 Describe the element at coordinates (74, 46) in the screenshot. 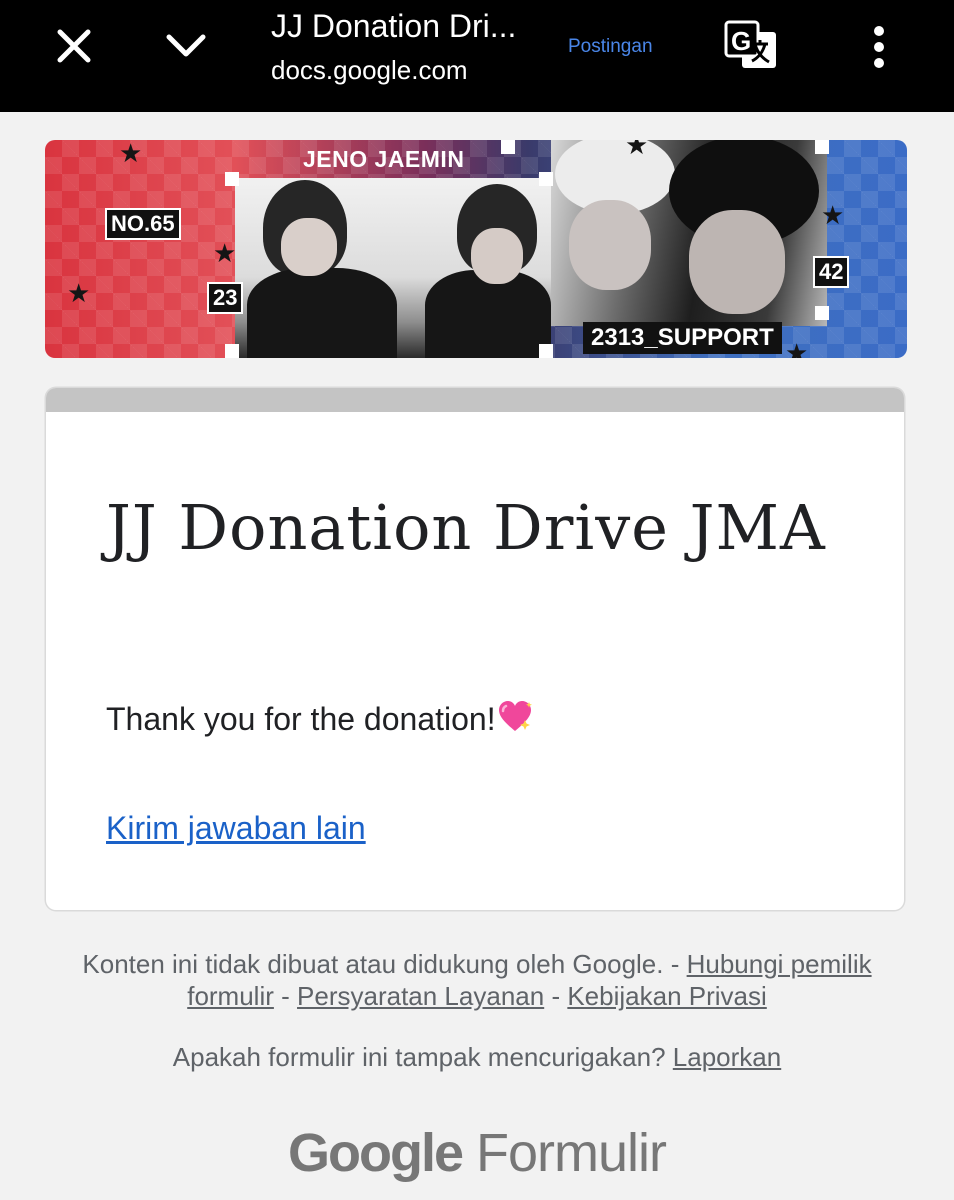

I see `close-icon` at that location.